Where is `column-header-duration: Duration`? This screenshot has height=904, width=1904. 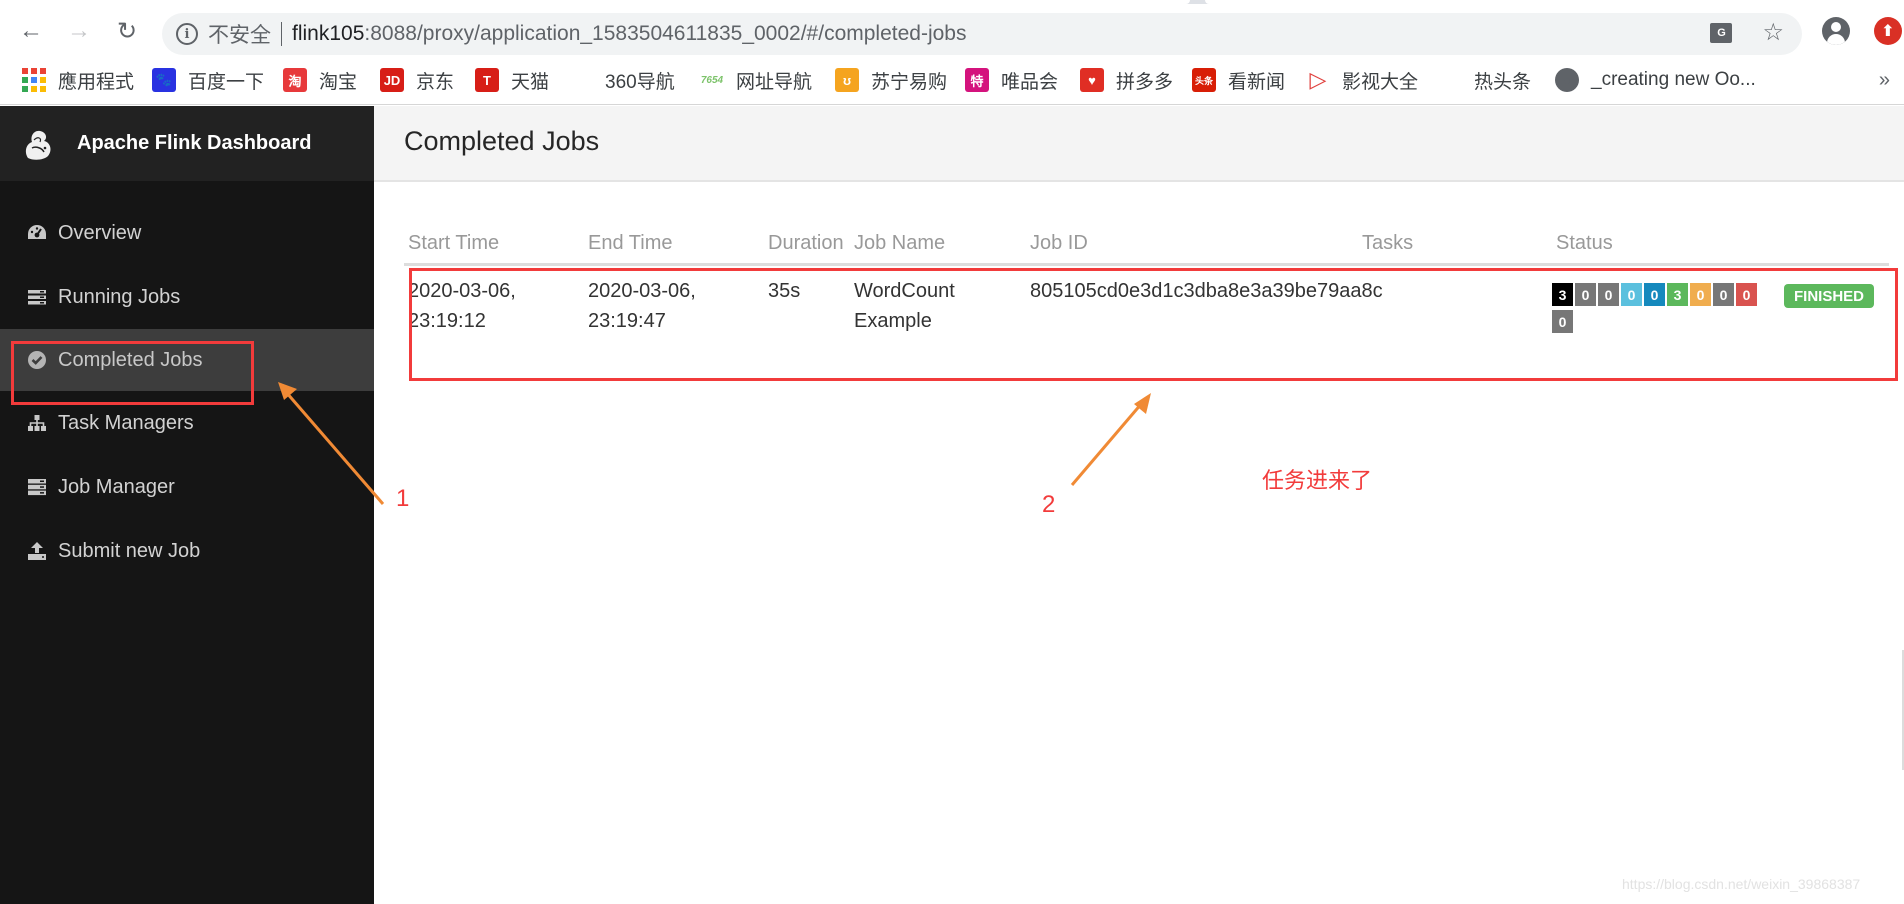
column-header-duration: Duration is located at coordinates (806, 243).